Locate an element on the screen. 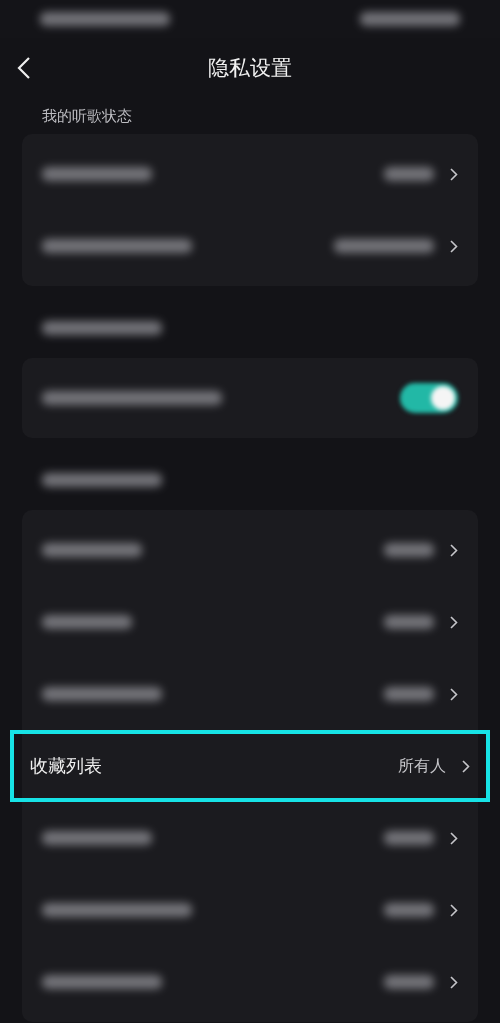 Image resolution: width=500 pixels, height=1023 pixels. toggle-switch is located at coordinates (429, 398).